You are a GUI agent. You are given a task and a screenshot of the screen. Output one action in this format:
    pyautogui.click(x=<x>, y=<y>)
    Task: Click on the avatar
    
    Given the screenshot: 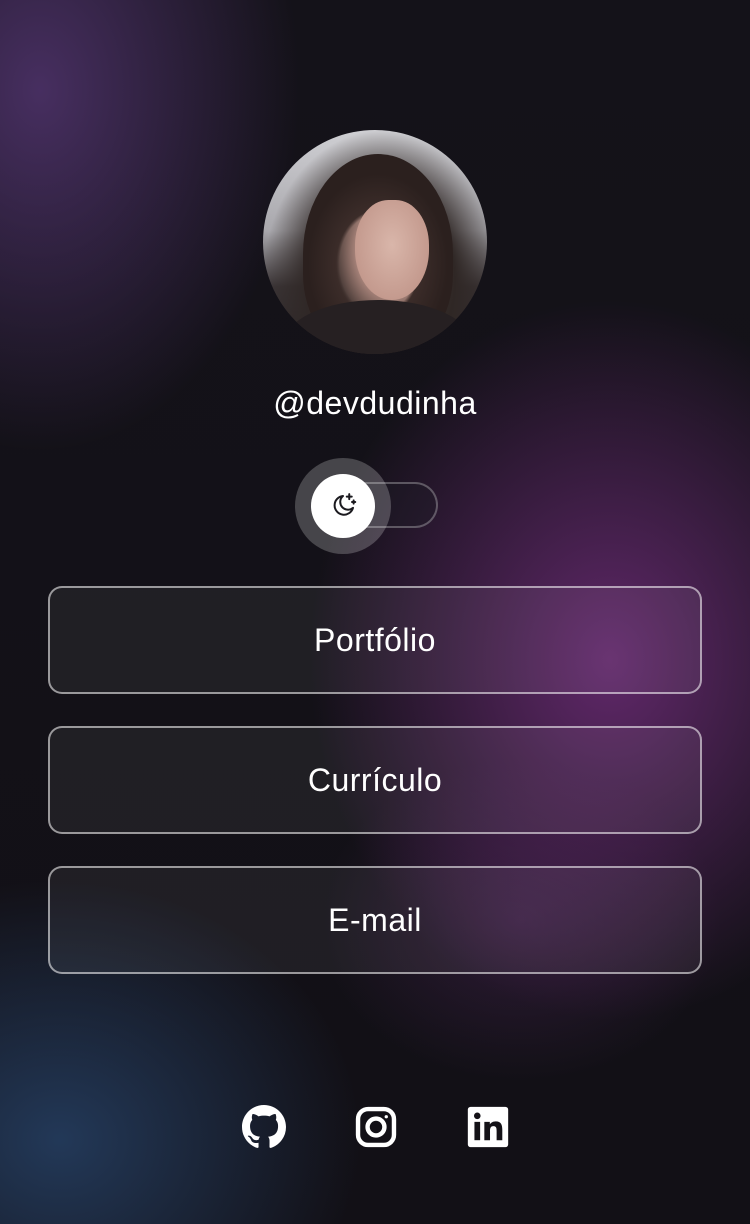 What is the action you would take?
    pyautogui.click(x=375, y=242)
    